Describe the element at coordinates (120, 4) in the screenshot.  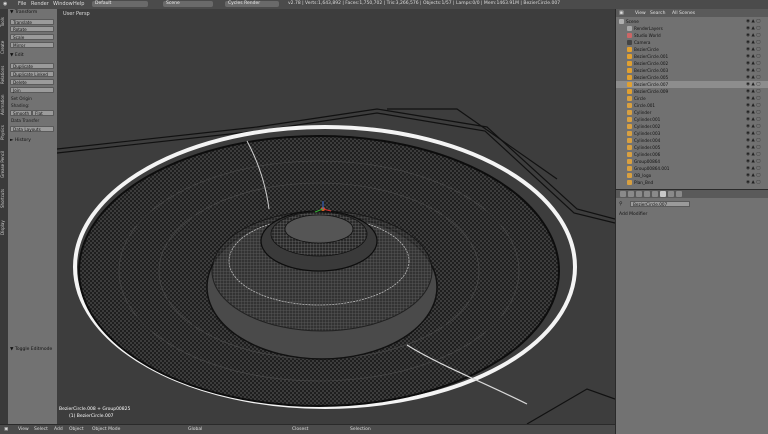
I see `layout-selector: Default` at that location.